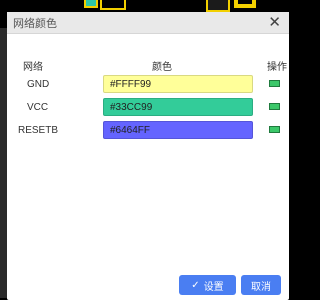 This screenshot has height=300, width=320. I want to click on column-header-net: 网络, so click(33, 67).